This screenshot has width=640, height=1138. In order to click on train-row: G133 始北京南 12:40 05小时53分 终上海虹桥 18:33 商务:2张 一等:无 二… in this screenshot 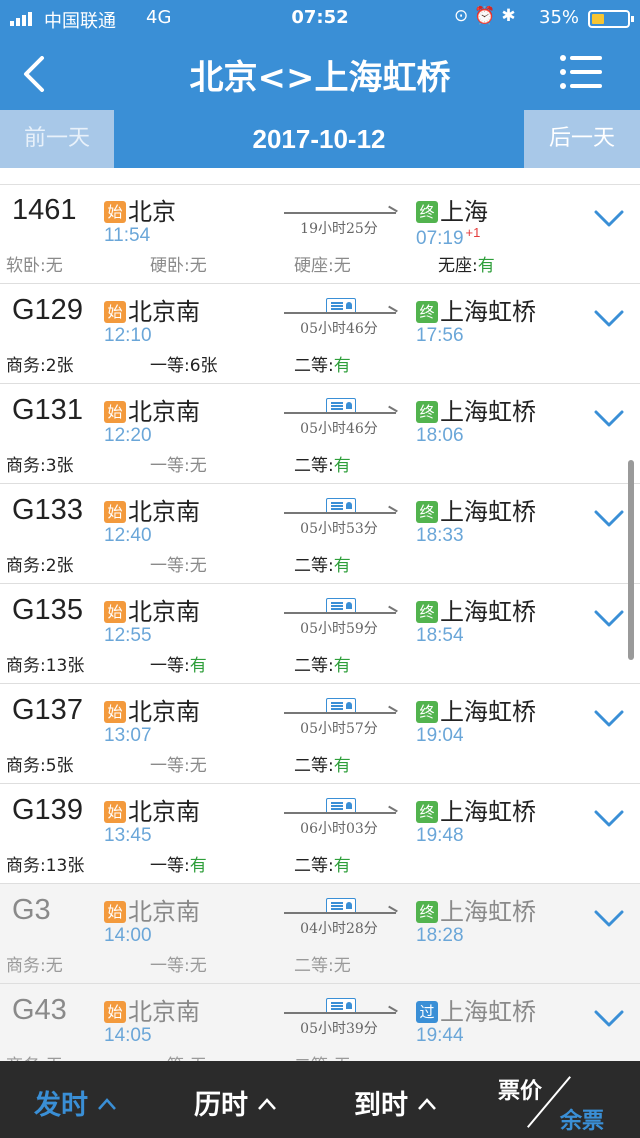, I will do `click(320, 534)`.